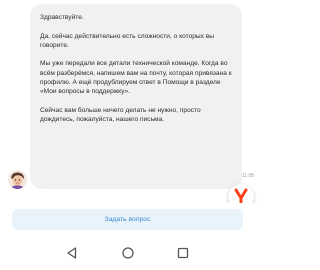  I want to click on recent-apps-button, so click(183, 253).